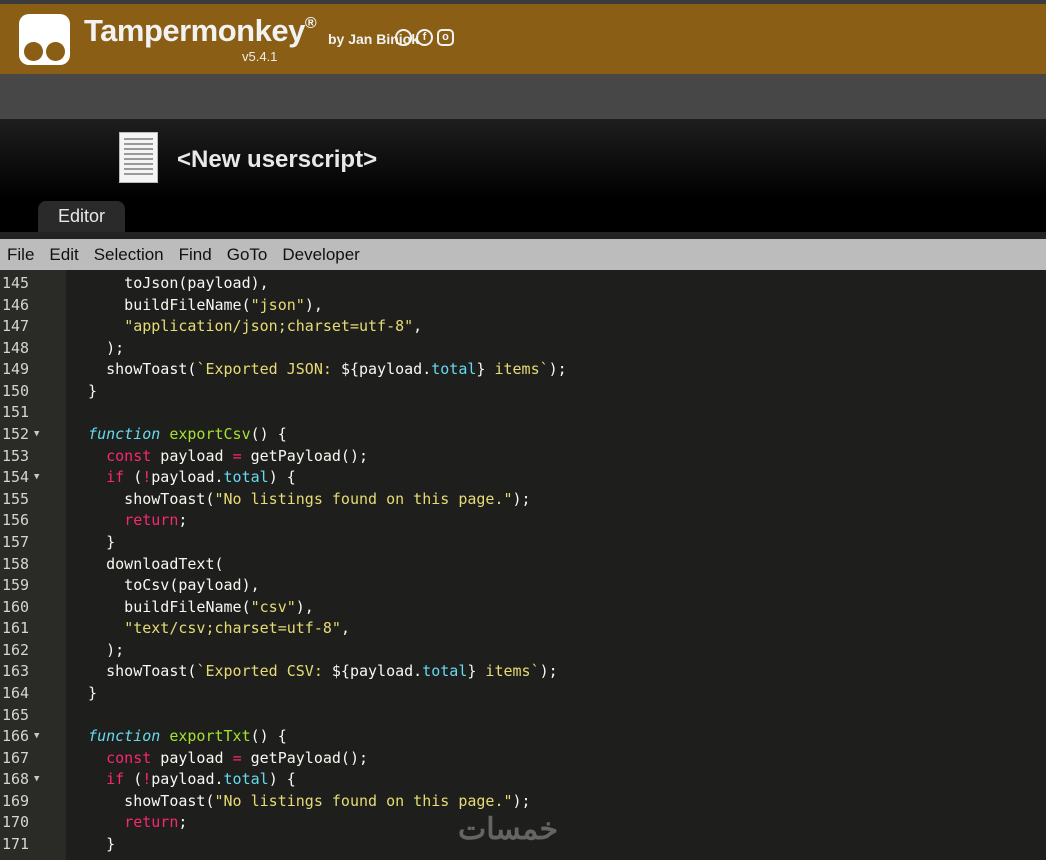 This screenshot has width=1046, height=860. What do you see at coordinates (523, 521) in the screenshot?
I see `code-line: 156 return;` at bounding box center [523, 521].